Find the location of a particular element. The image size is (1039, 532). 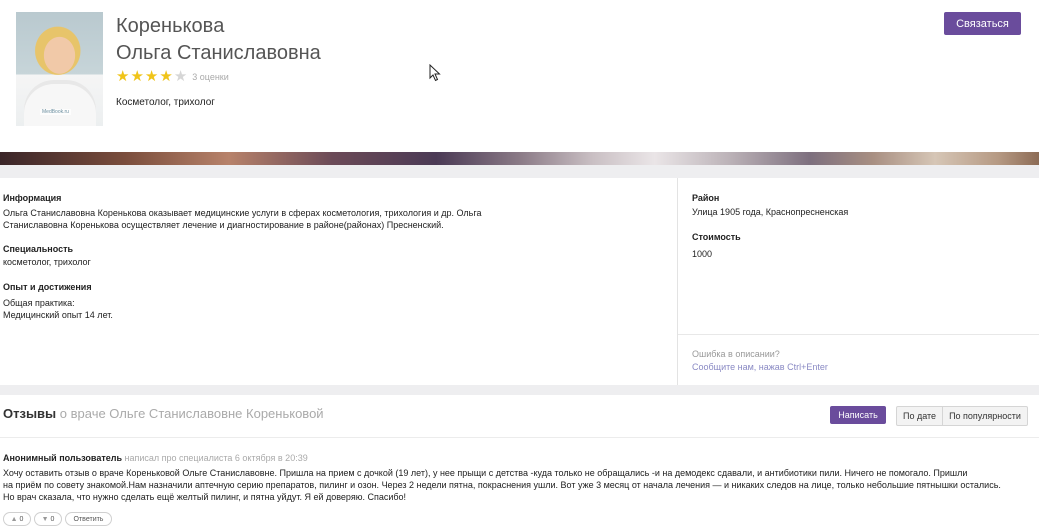

like-button: ▲ 0 is located at coordinates (17, 519).